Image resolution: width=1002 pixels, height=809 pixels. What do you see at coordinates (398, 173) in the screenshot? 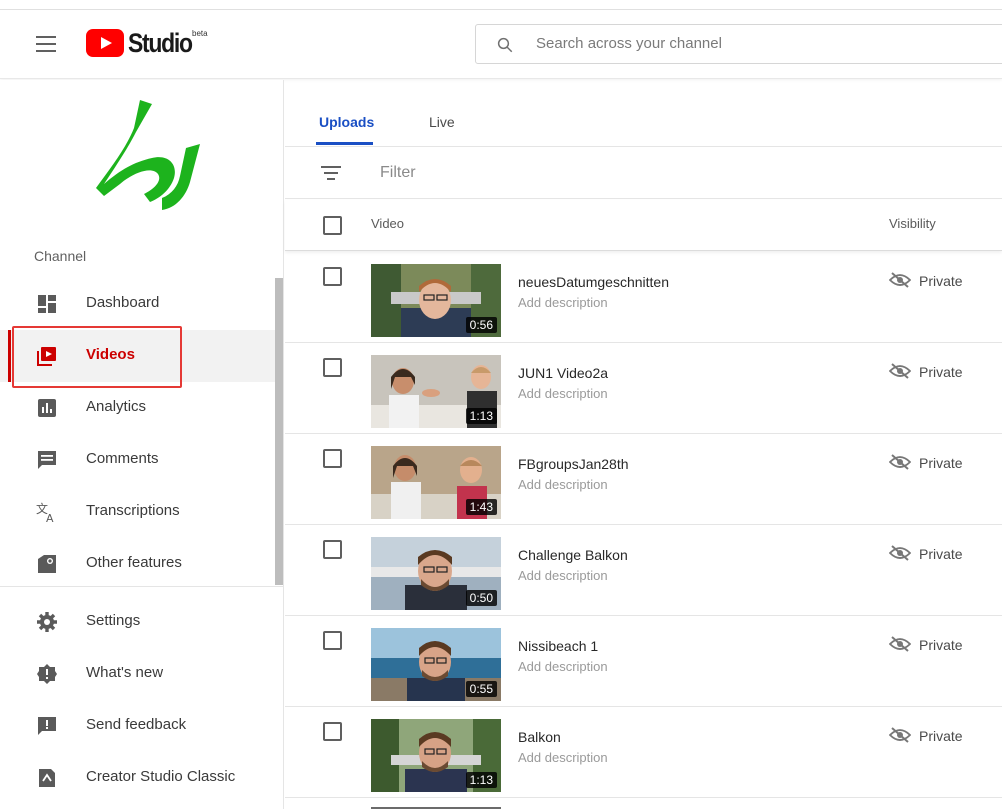
I see `filter-input: Filter` at bounding box center [398, 173].